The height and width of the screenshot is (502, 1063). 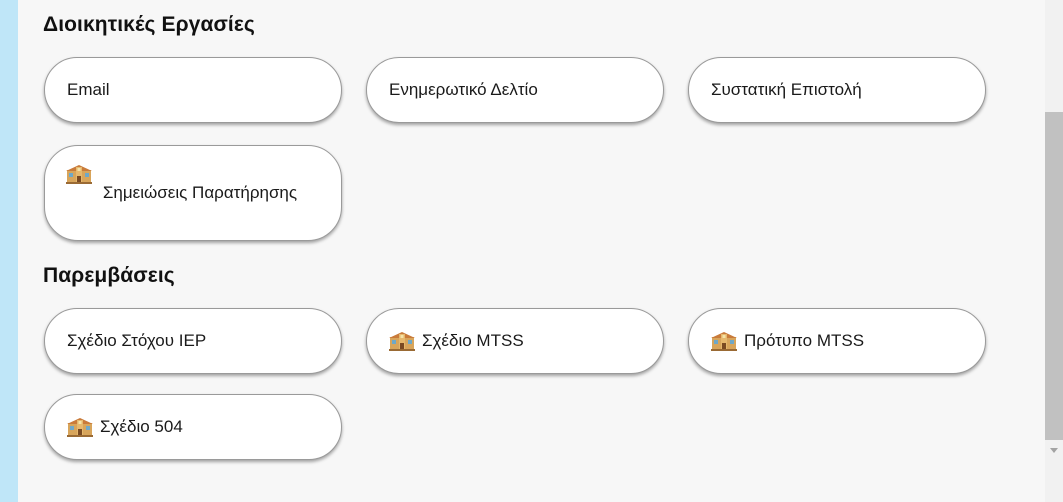 I want to click on observation-notes-button: Σημειώσεις Παρατήρησης, so click(x=193, y=193).